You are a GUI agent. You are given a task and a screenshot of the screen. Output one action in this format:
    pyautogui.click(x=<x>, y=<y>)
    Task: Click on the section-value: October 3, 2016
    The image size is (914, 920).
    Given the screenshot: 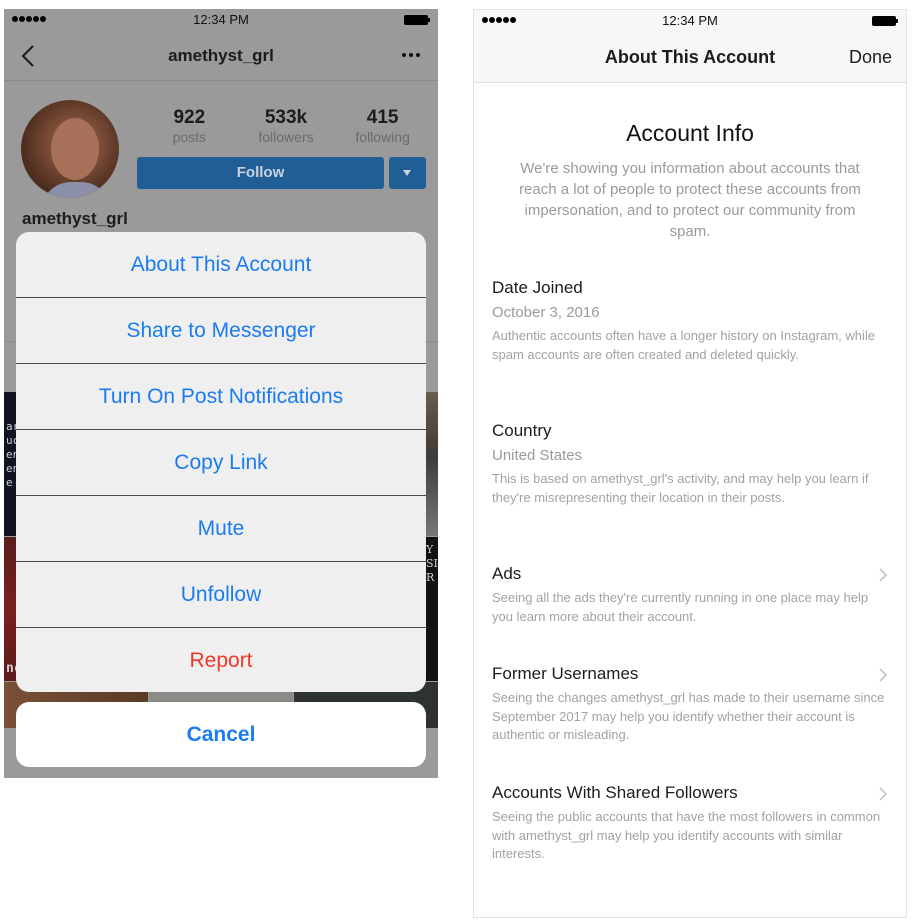 What is the action you would take?
    pyautogui.click(x=546, y=312)
    